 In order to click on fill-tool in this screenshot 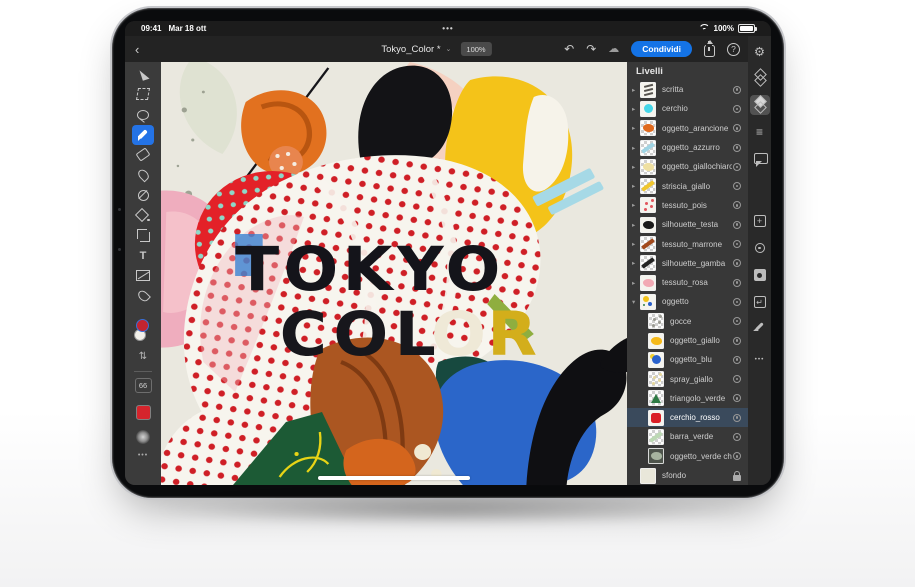, I will do `click(143, 215)`.